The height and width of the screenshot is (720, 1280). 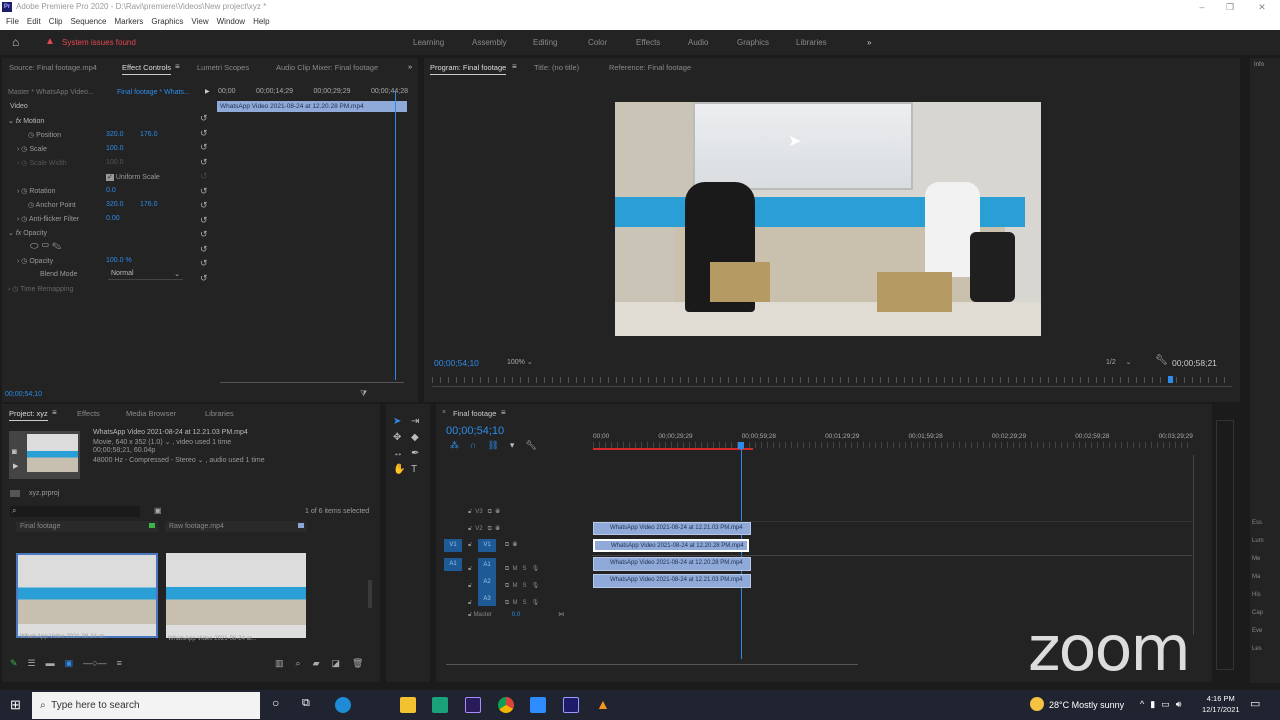 What do you see at coordinates (147, 69) in the screenshot?
I see `tab-effect-controls: Effect Controls` at bounding box center [147, 69].